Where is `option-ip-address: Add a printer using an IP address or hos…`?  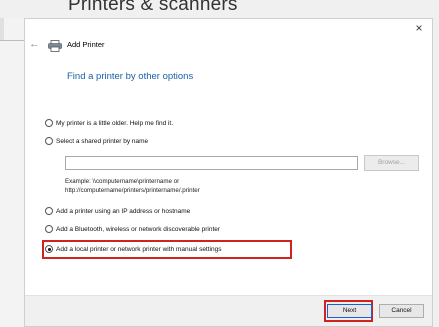 option-ip-address: Add a printer using an IP address or hos… is located at coordinates (117, 211).